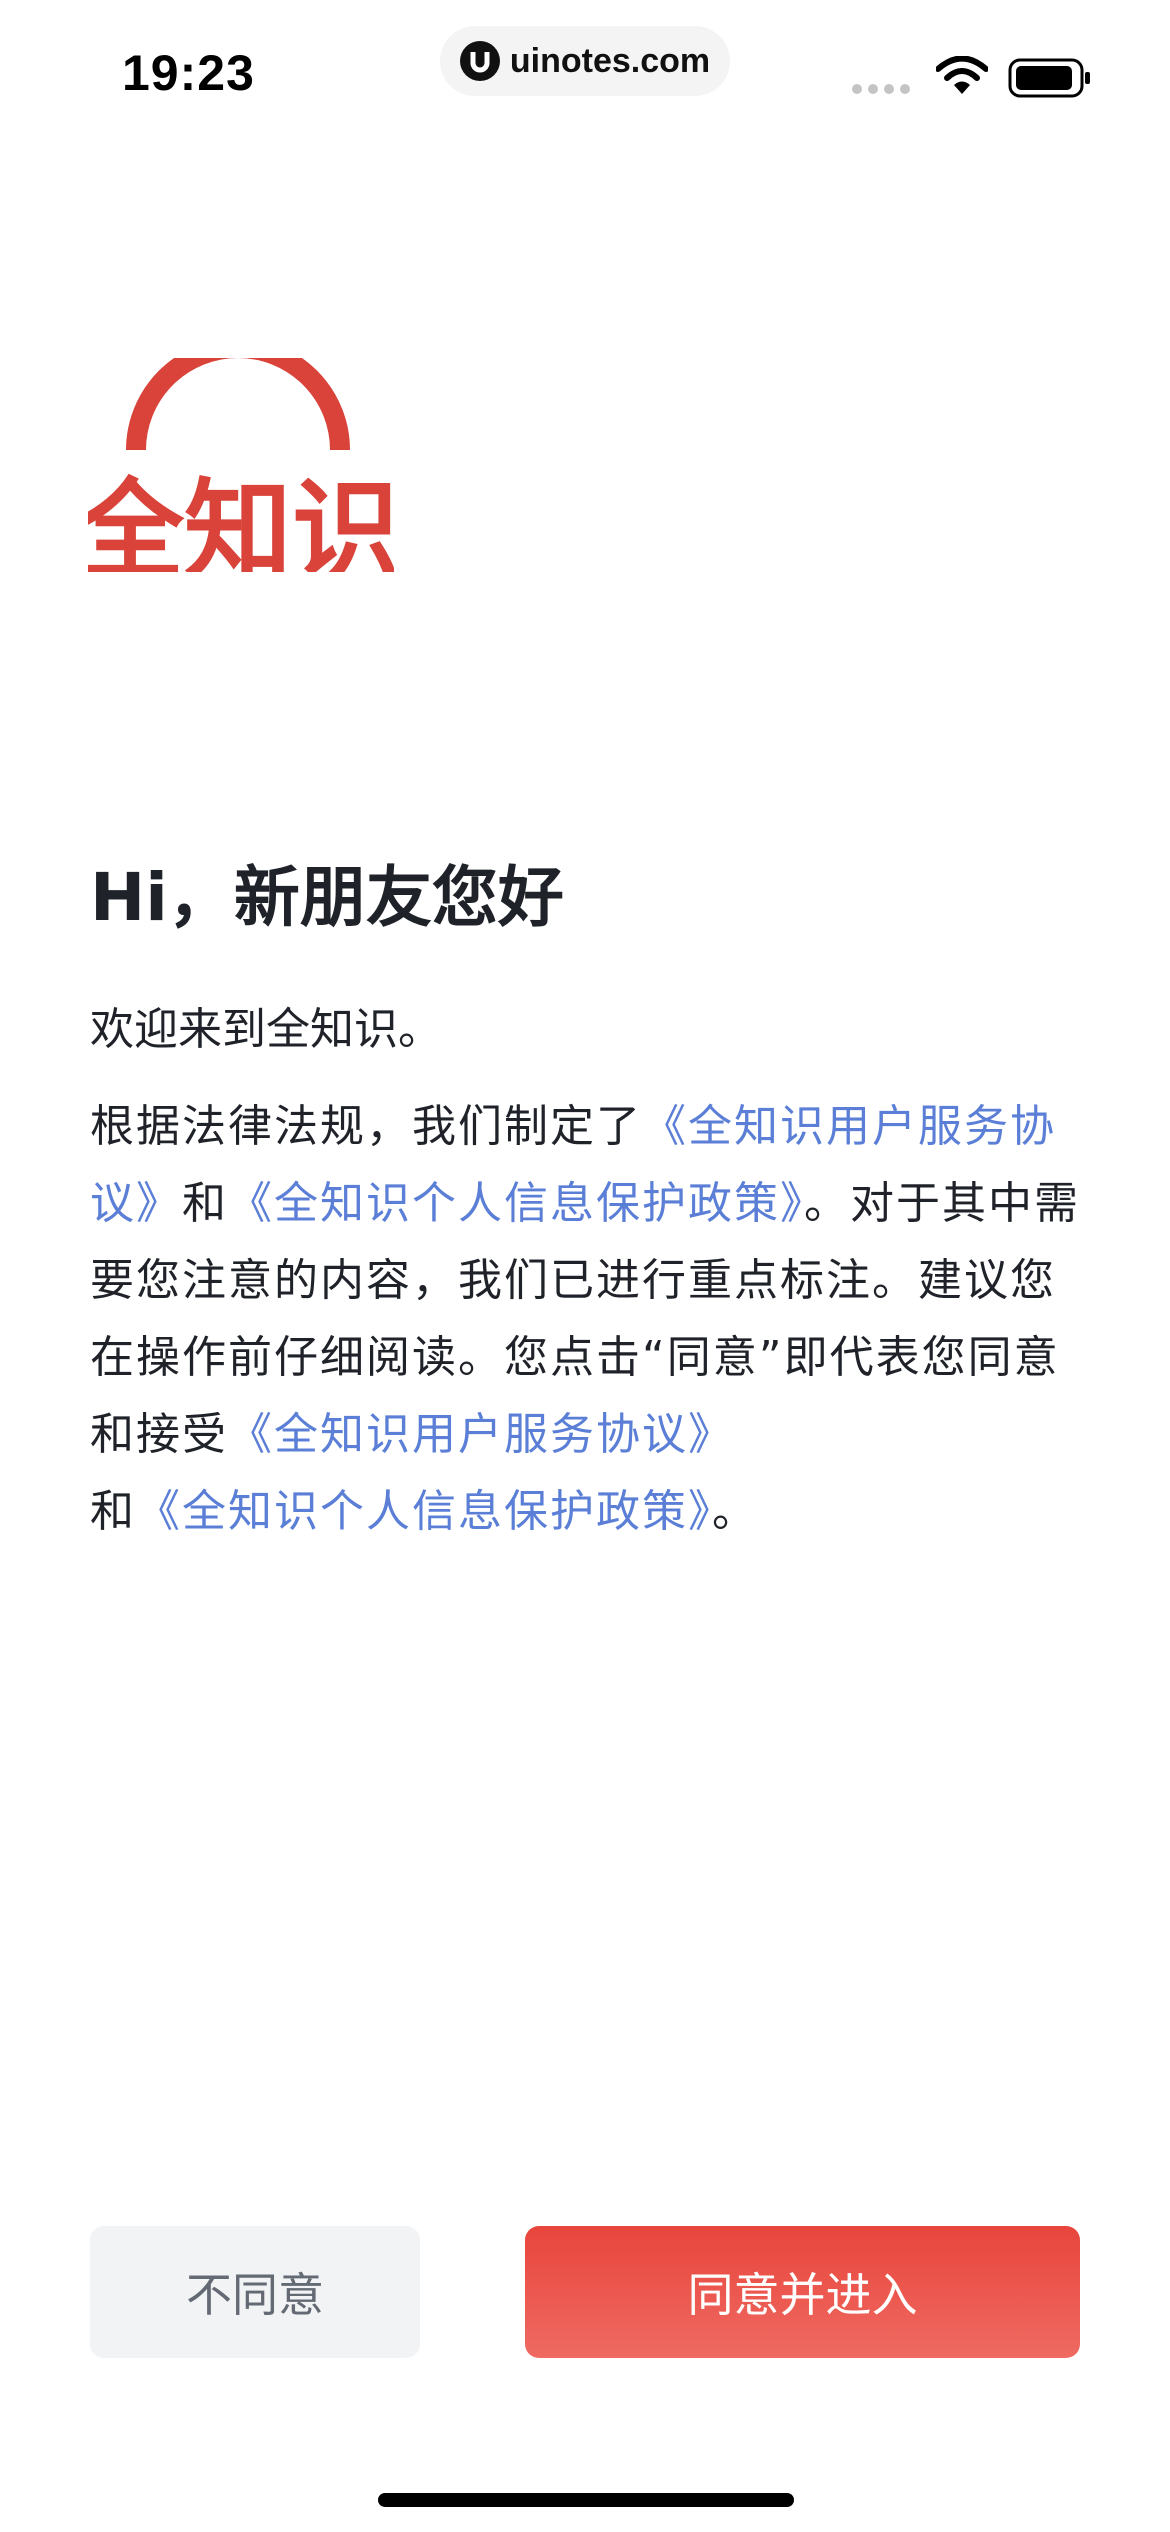 This screenshot has width=1170, height=2532. What do you see at coordinates (188, 73) in the screenshot?
I see `status-time: 19:23` at bounding box center [188, 73].